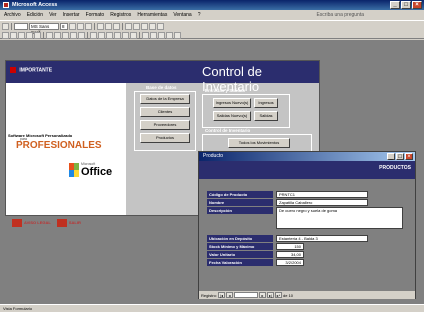 This screenshot has height=312, width=424. What do you see at coordinates (160, 26) in the screenshot?
I see `effect-icon` at bounding box center [160, 26].